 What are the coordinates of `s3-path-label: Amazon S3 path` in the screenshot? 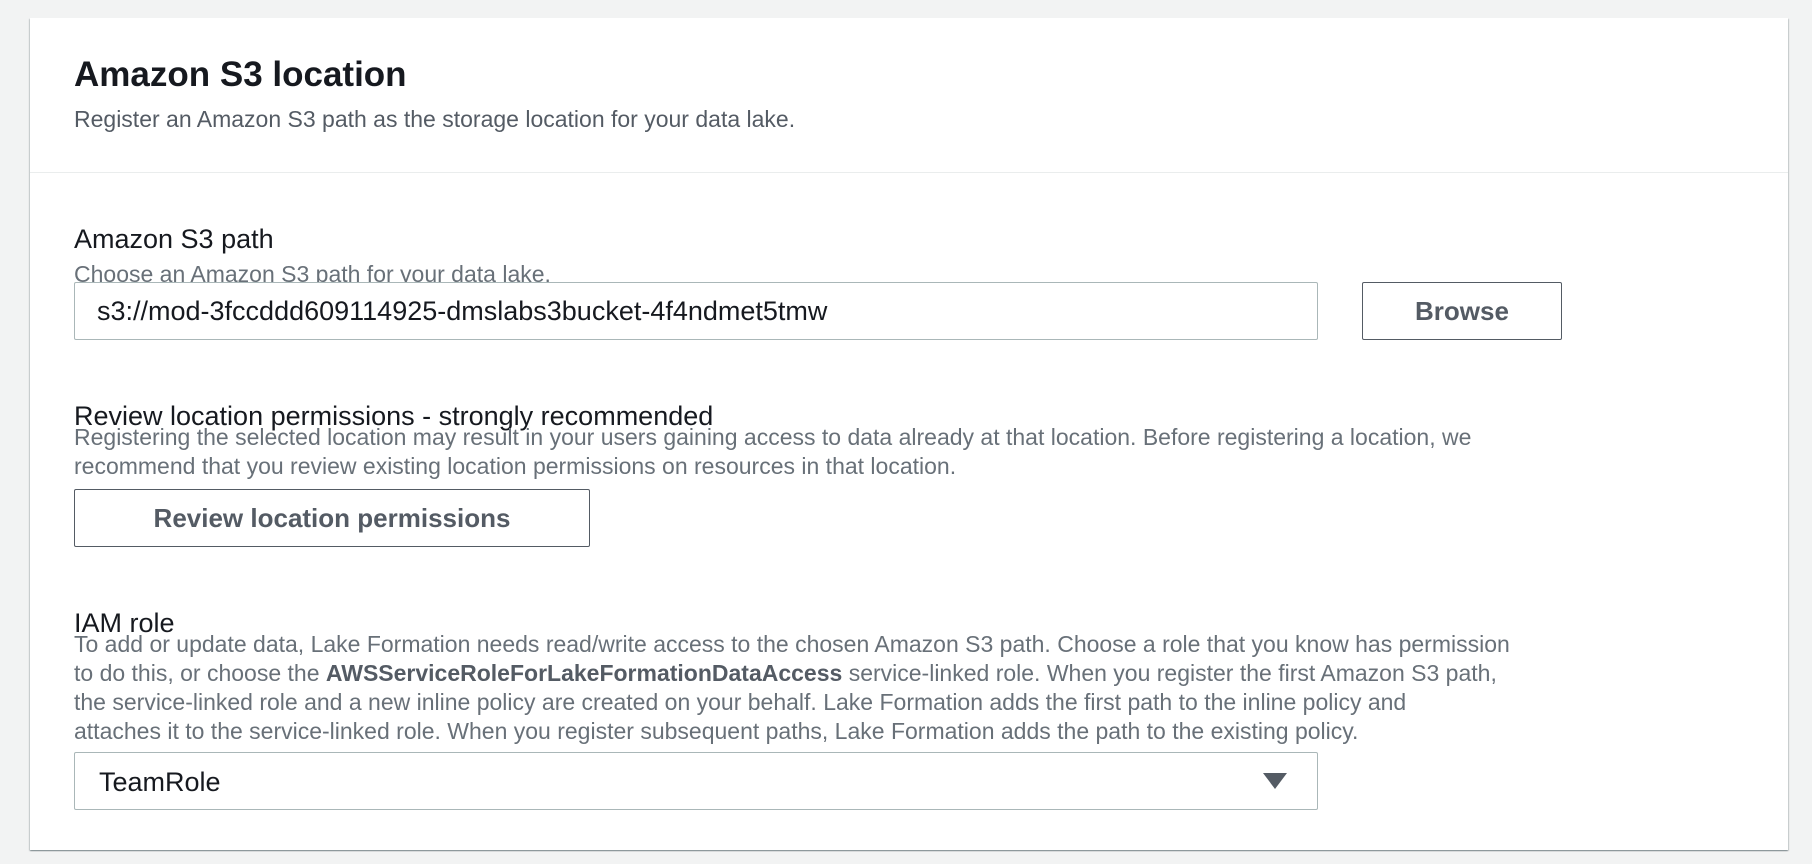 It's located at (174, 239).